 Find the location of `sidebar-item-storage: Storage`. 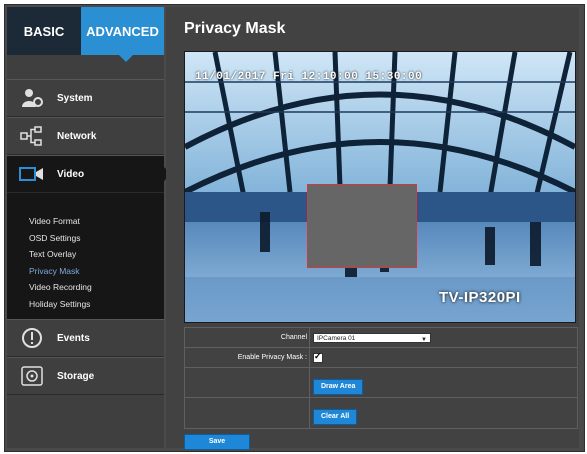

sidebar-item-storage: Storage is located at coordinates (85, 376).